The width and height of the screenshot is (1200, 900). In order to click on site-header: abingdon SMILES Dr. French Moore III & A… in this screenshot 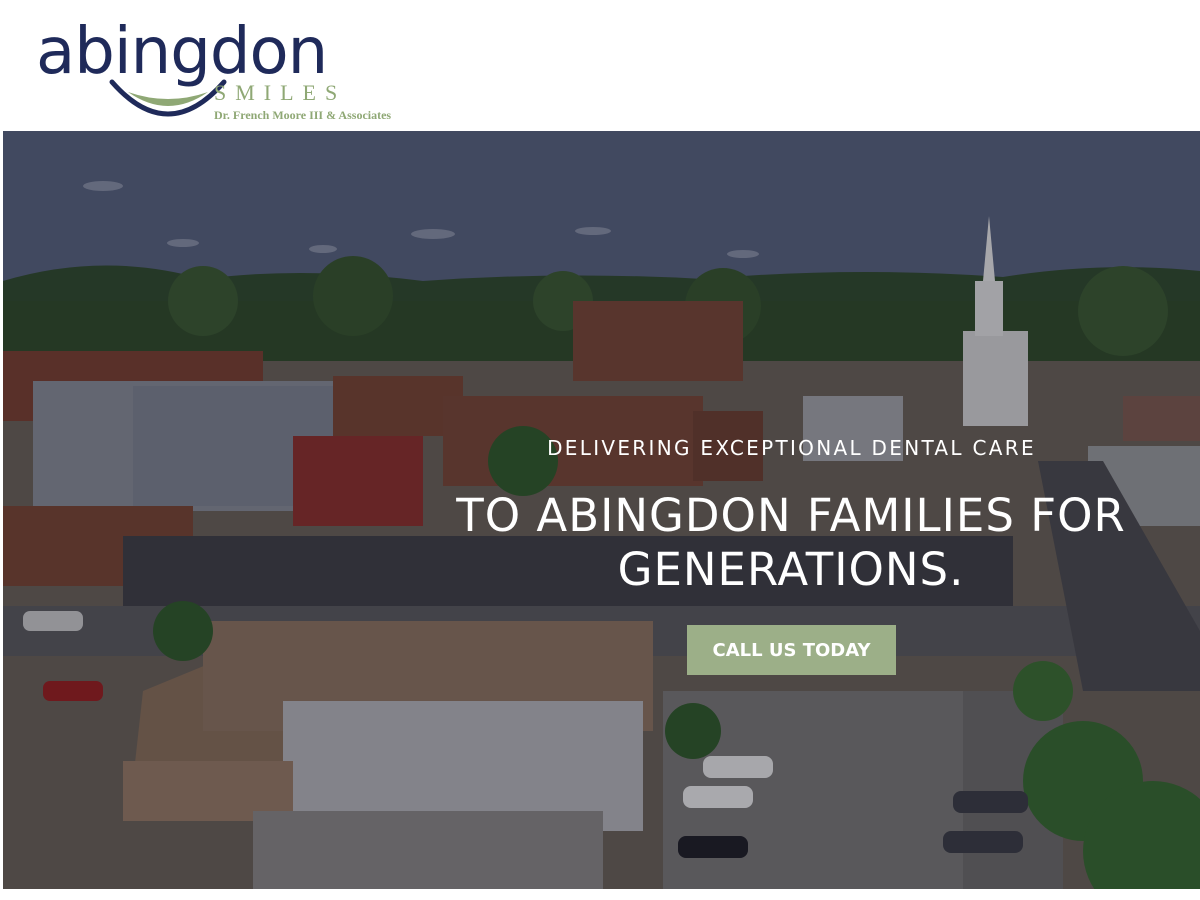, I will do `click(600, 65)`.